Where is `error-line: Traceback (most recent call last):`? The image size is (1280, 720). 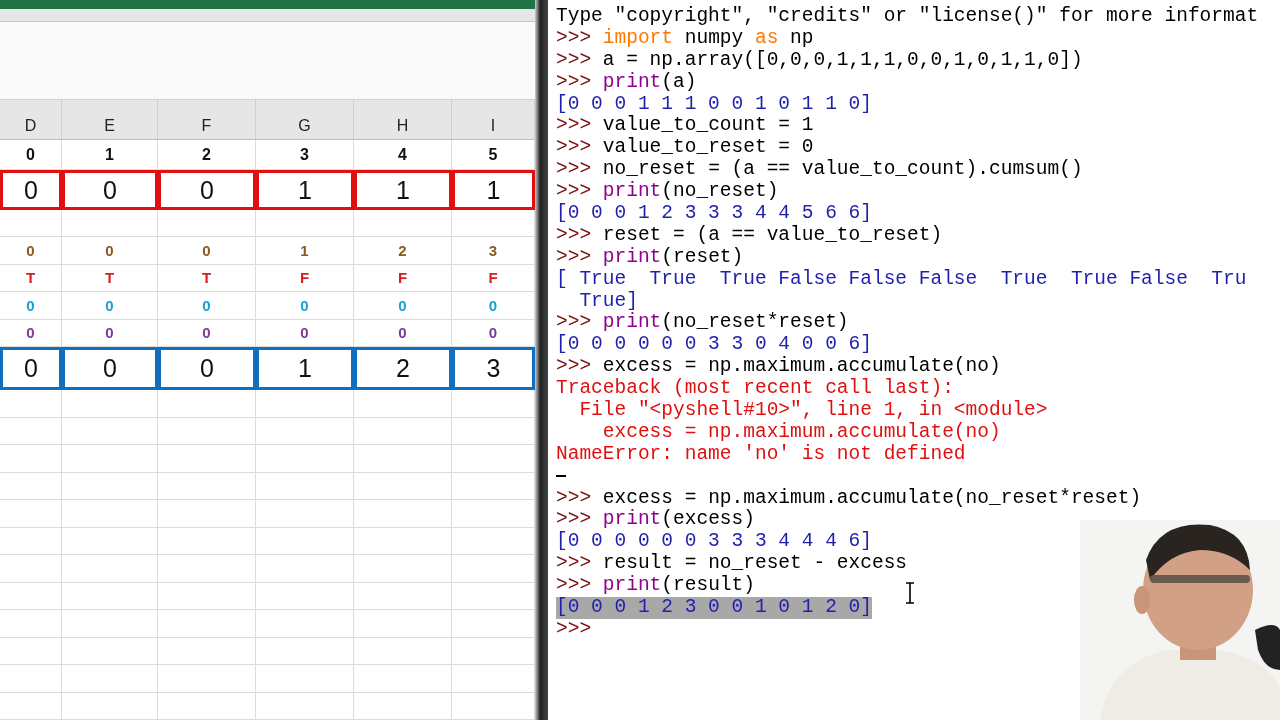
error-line: Traceback (most recent call last): is located at coordinates (755, 389).